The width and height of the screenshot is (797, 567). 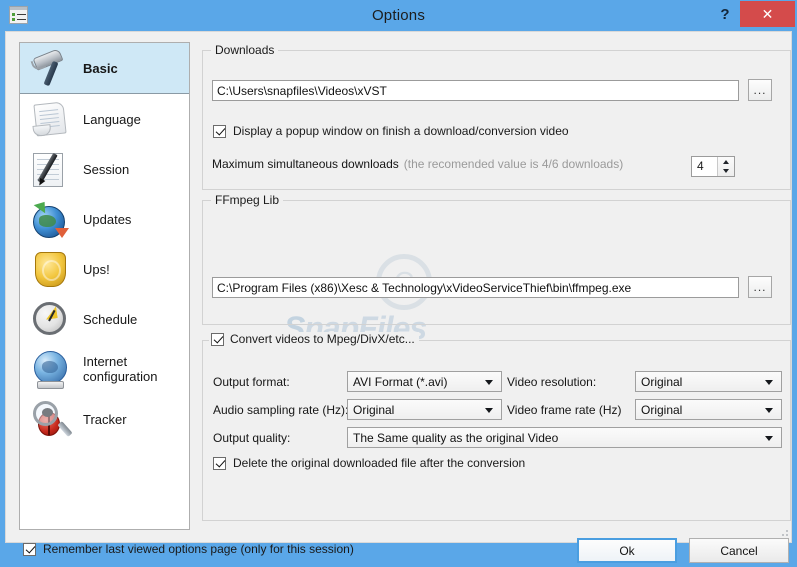 What do you see at coordinates (50, 218) in the screenshot?
I see `globe-update-icon` at bounding box center [50, 218].